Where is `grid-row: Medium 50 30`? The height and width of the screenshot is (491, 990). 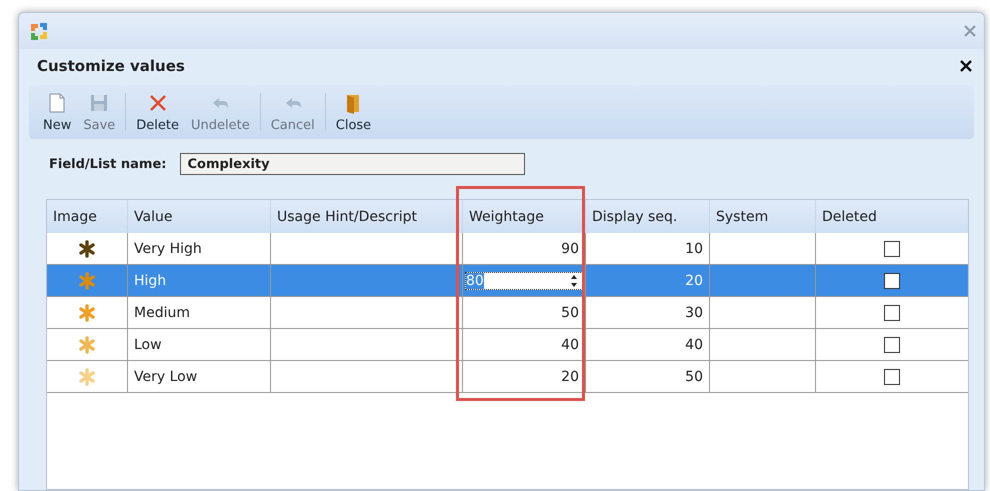 grid-row: Medium 50 30 is located at coordinates (507, 313).